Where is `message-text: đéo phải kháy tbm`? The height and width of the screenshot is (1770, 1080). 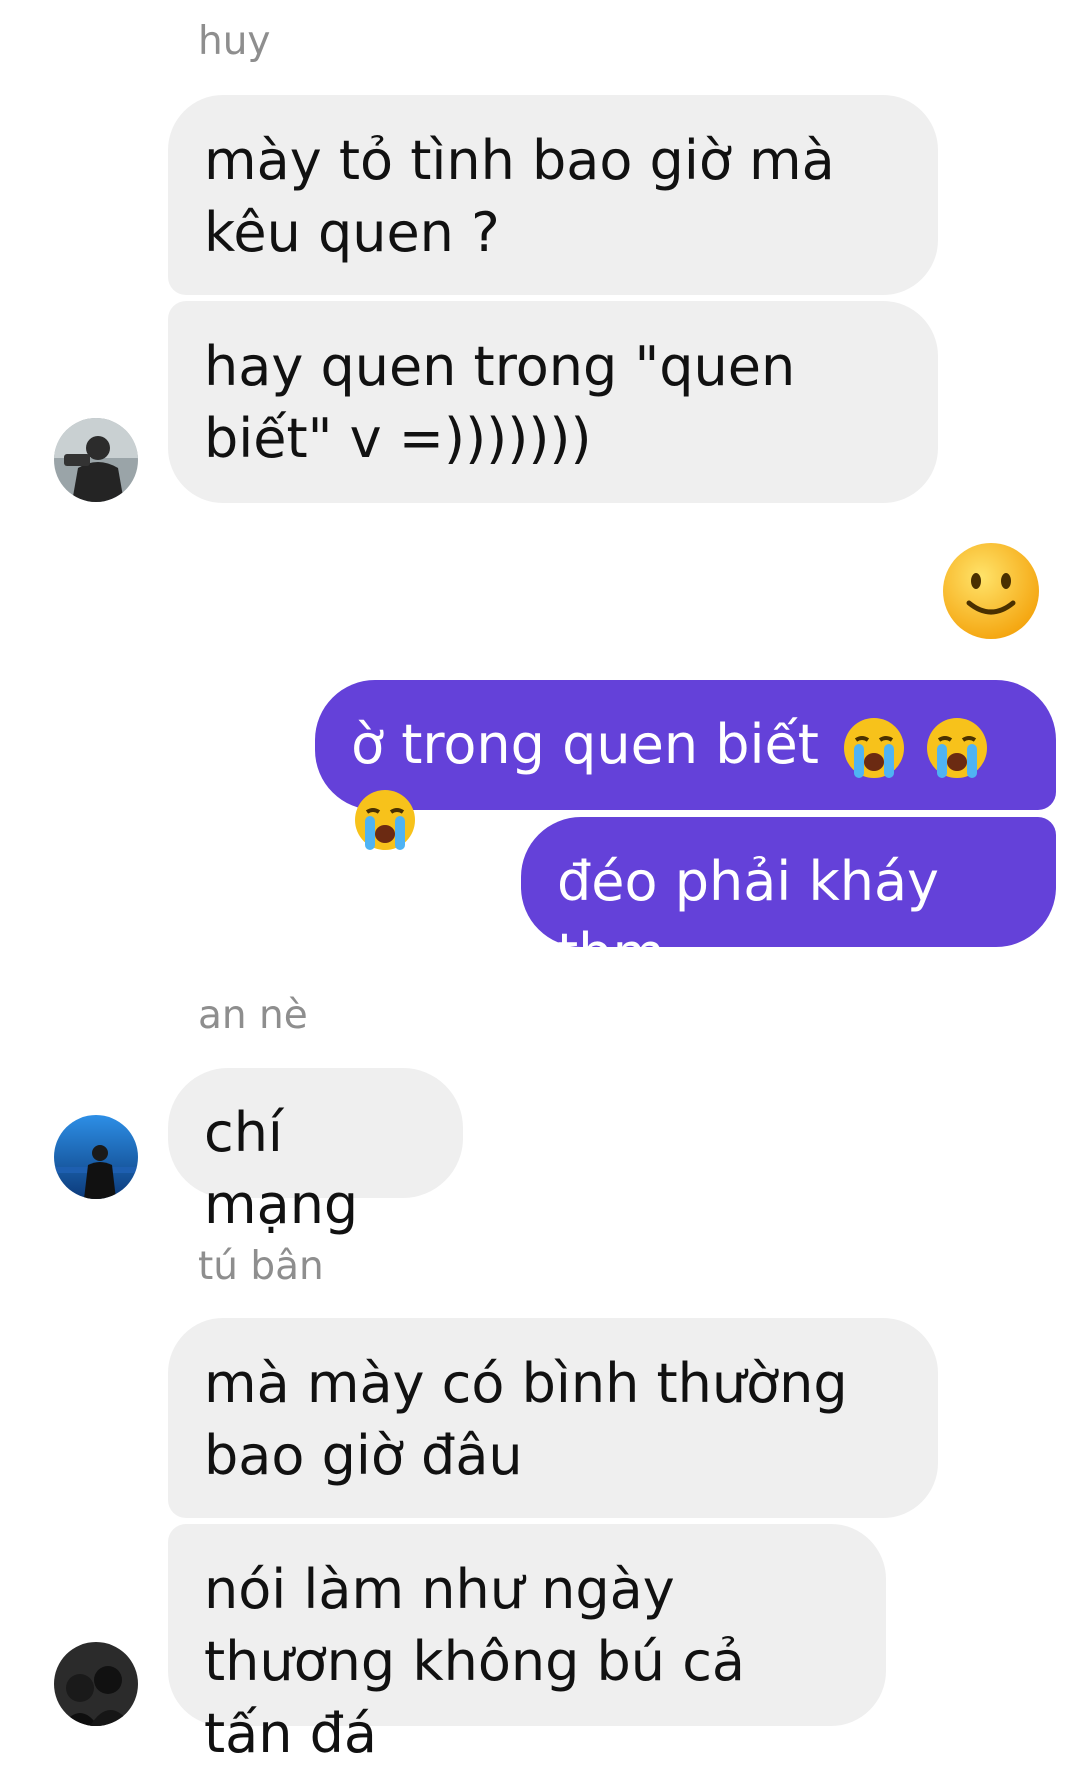
message-text: đéo phải kháy tbm is located at coordinates (748, 917).